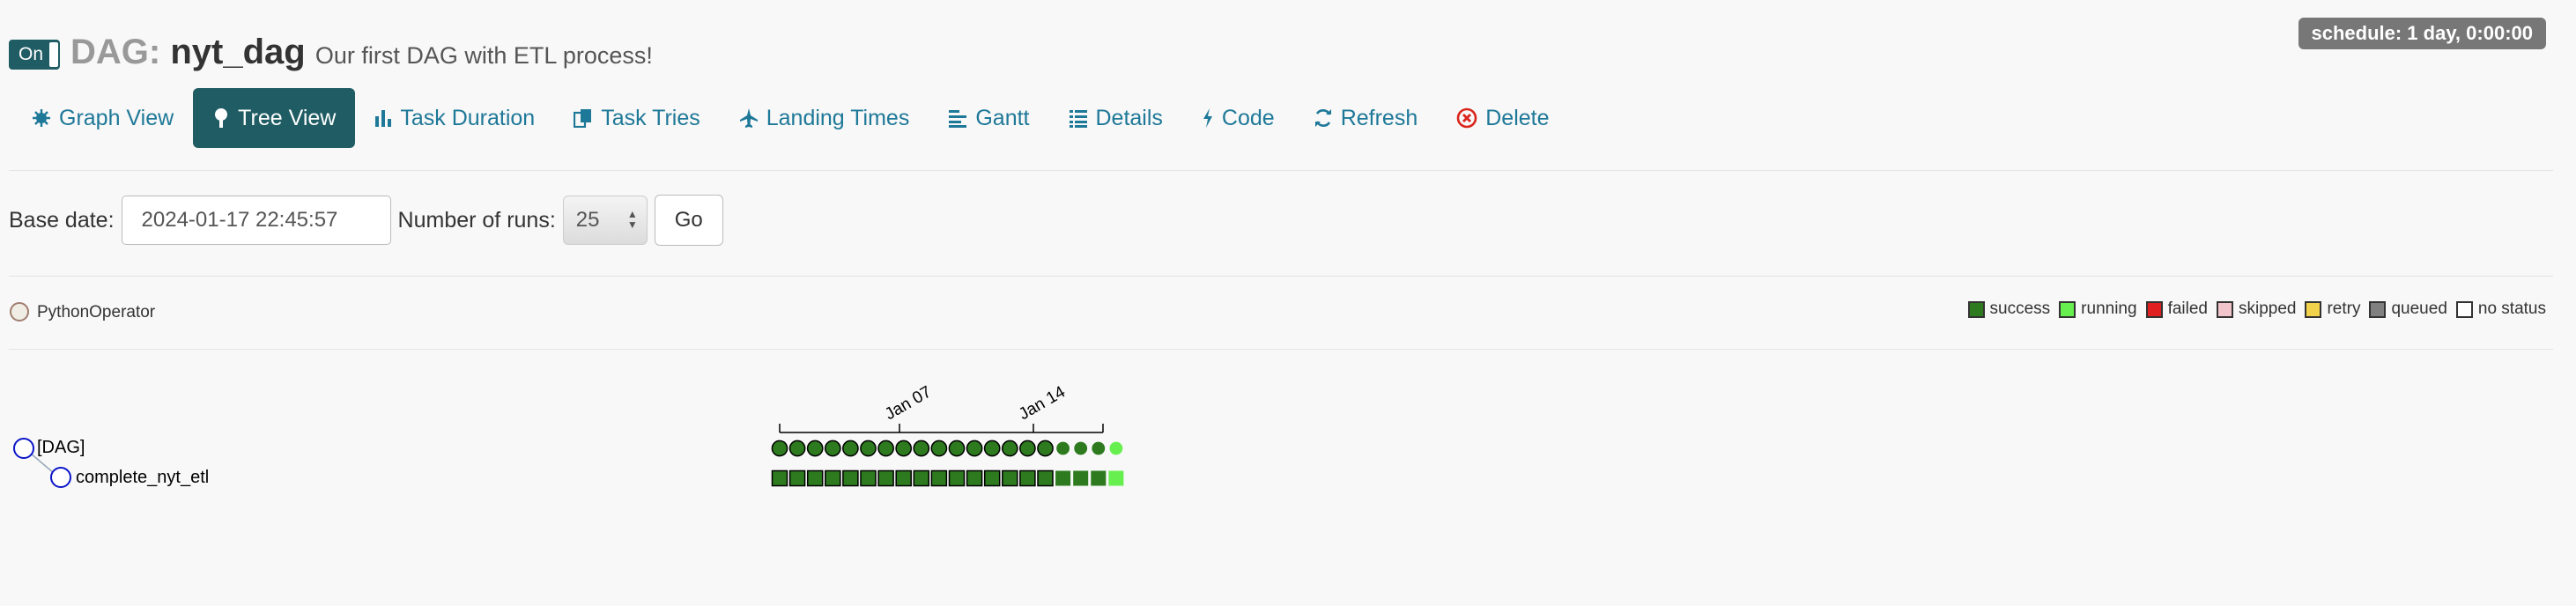 Image resolution: width=2576 pixels, height=606 pixels. I want to click on legend-item-running: running, so click(2098, 309).